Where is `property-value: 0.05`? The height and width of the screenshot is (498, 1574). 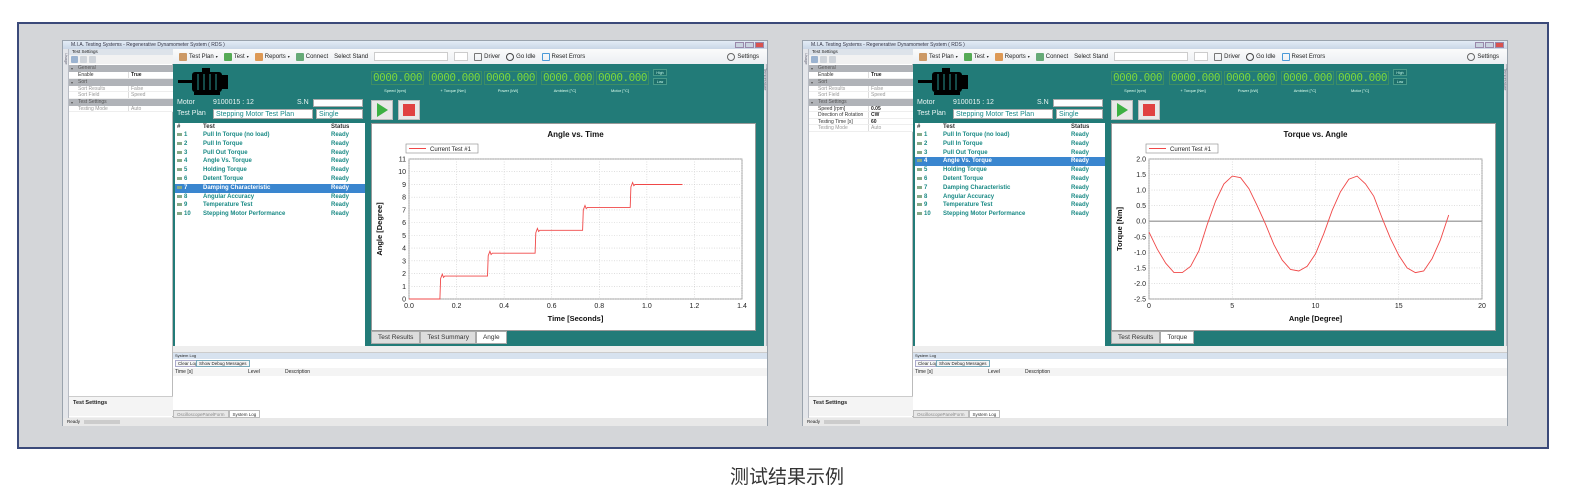 property-value: 0.05 is located at coordinates (875, 109).